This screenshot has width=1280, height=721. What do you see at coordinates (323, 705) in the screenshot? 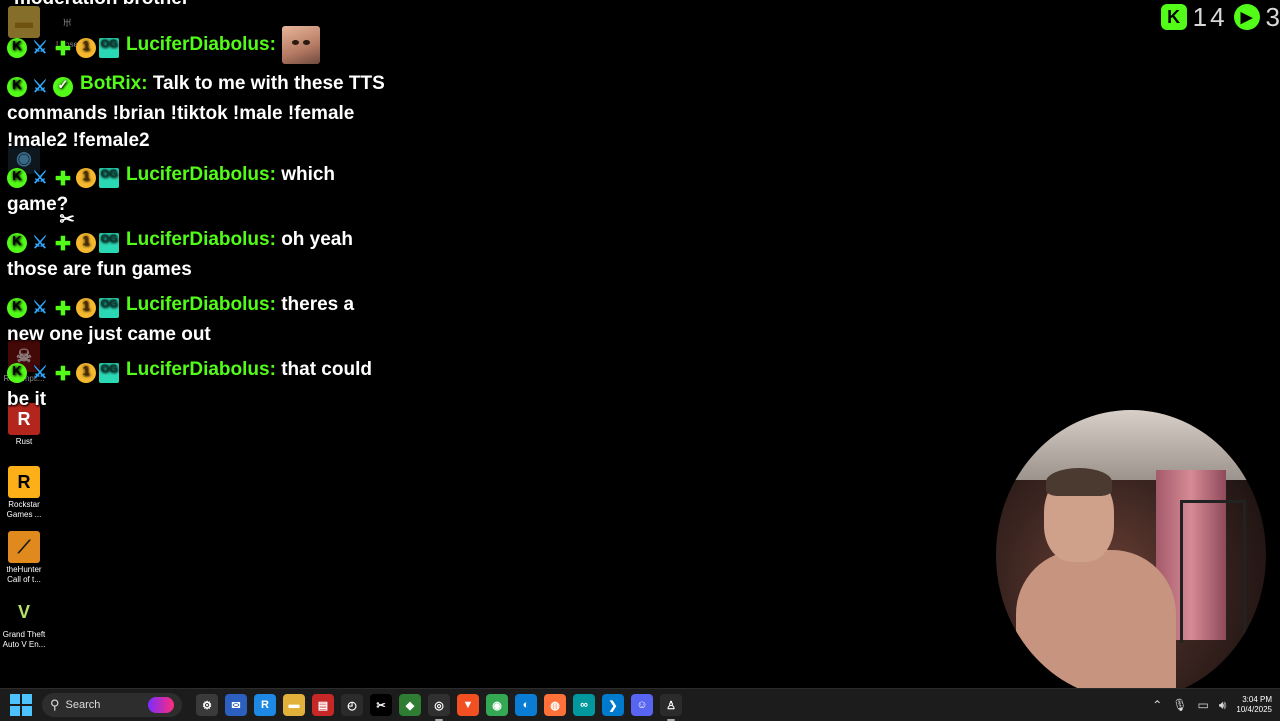
I see `taskbar-app-news-icon: ▤` at bounding box center [323, 705].